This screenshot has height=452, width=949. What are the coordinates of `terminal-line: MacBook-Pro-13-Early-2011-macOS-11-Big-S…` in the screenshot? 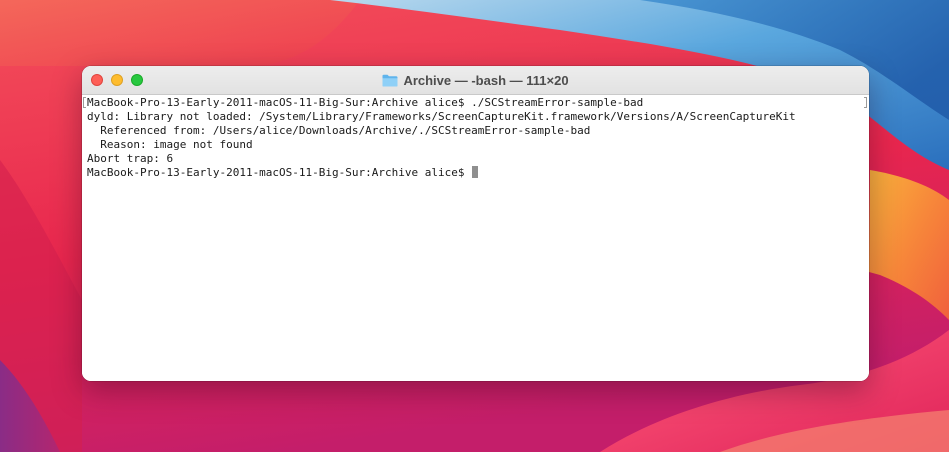 It's located at (365, 102).